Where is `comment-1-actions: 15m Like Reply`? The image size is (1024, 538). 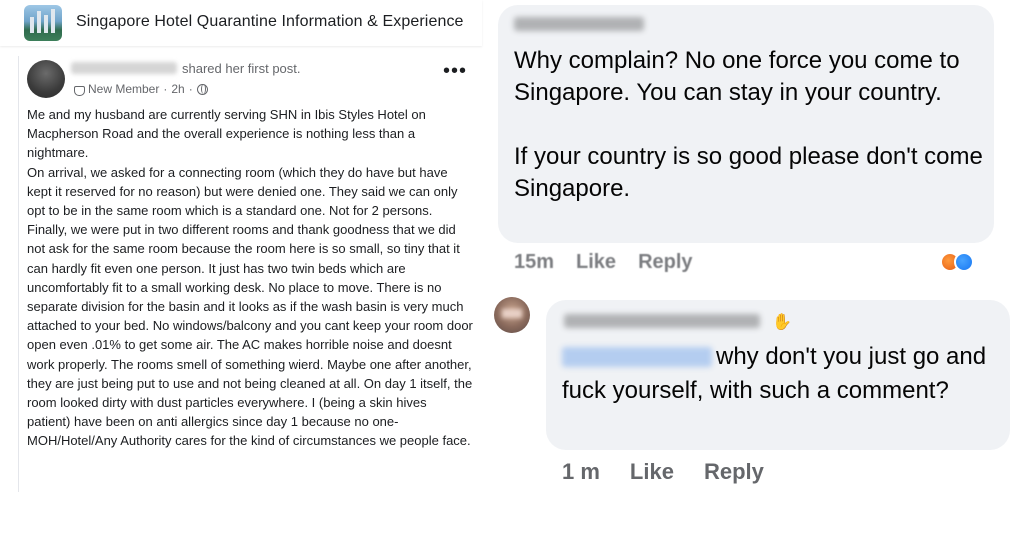 comment-1-actions: 15m Like Reply is located at coordinates (603, 262).